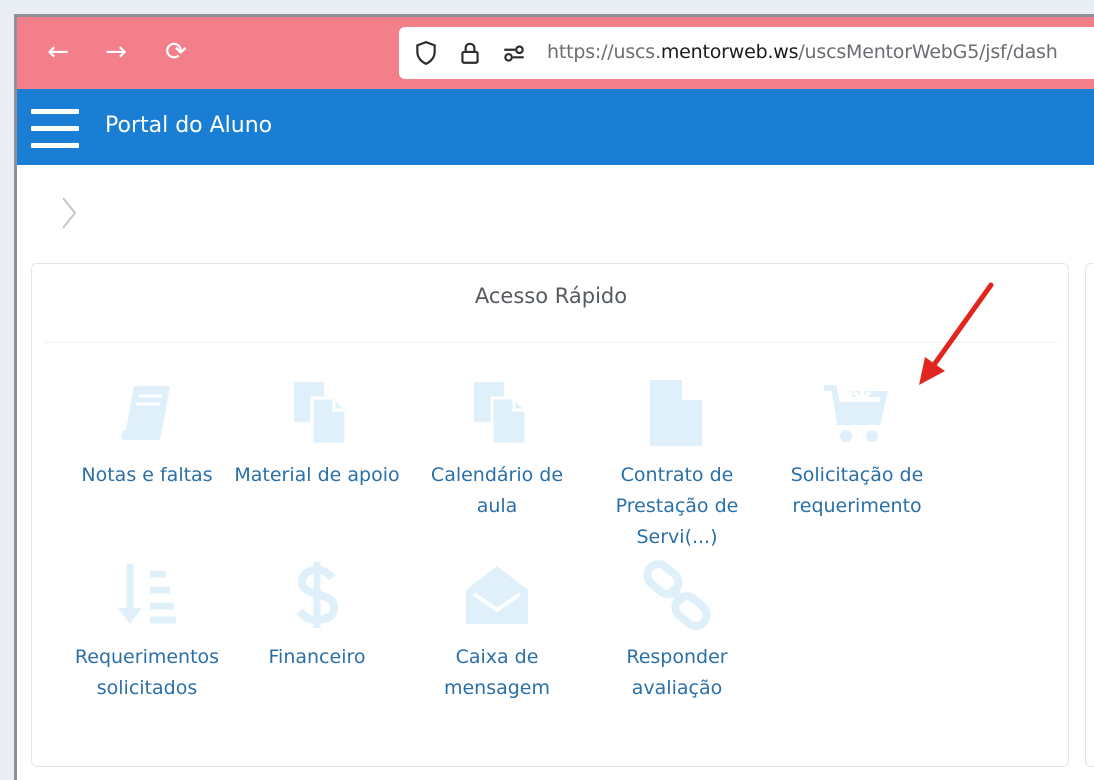  What do you see at coordinates (69, 213) in the screenshot?
I see `breadcrumb-chevron-icon` at bounding box center [69, 213].